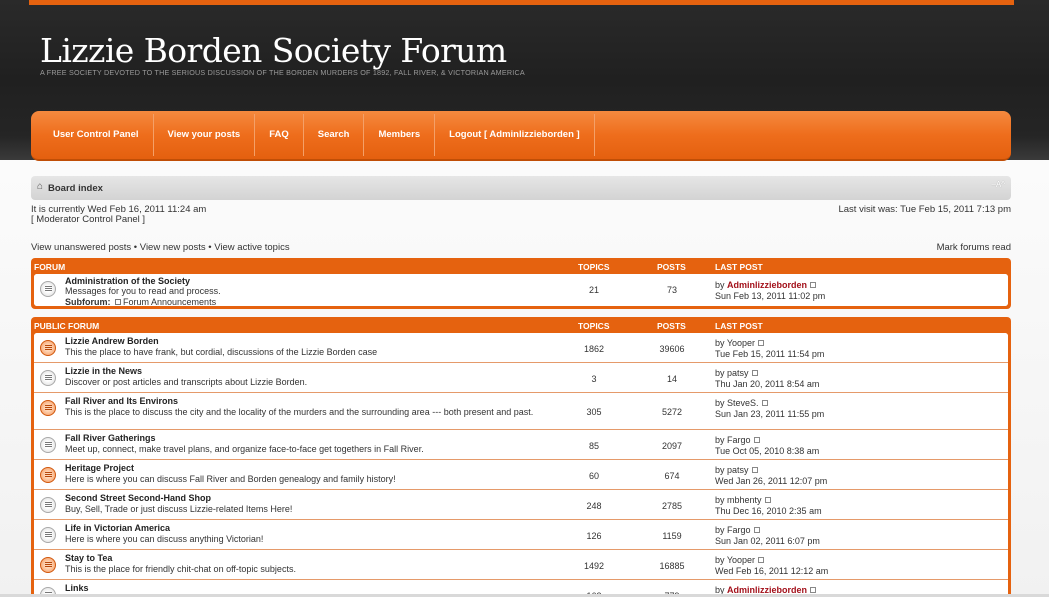  Describe the element at coordinates (594, 506) in the screenshot. I see `topics-count: 248` at that location.